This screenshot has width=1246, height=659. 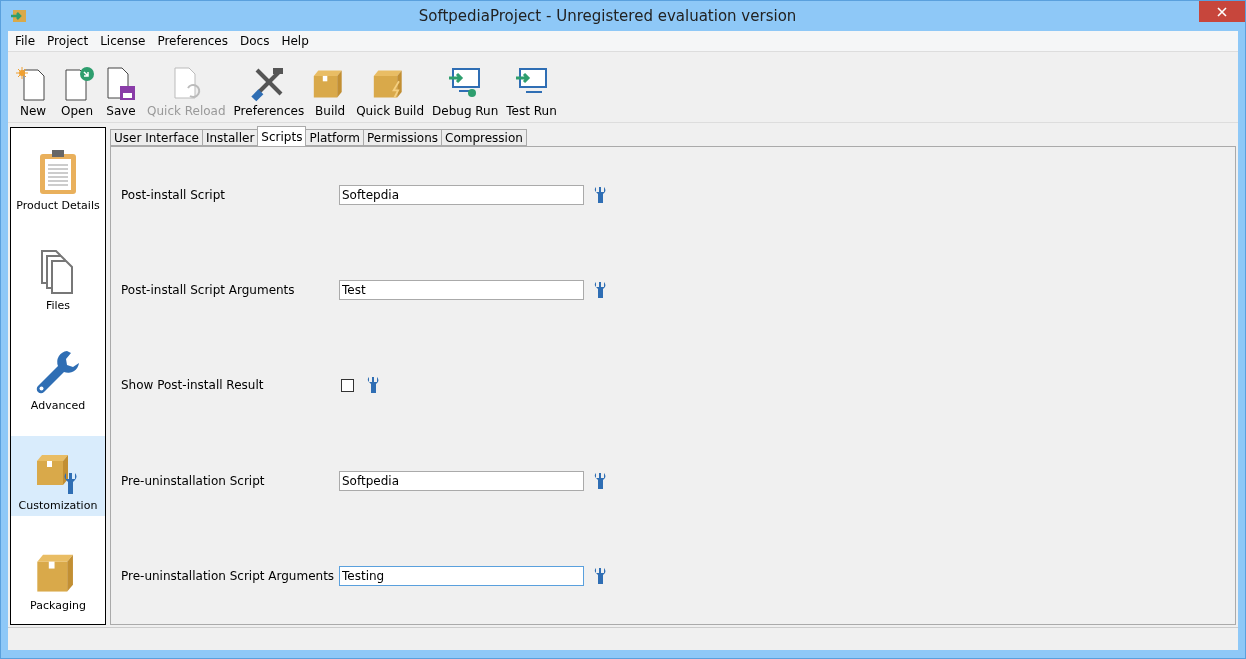 I want to click on window-title: SoftpediaProject - Unregistered evaluation version, so click(x=607, y=16).